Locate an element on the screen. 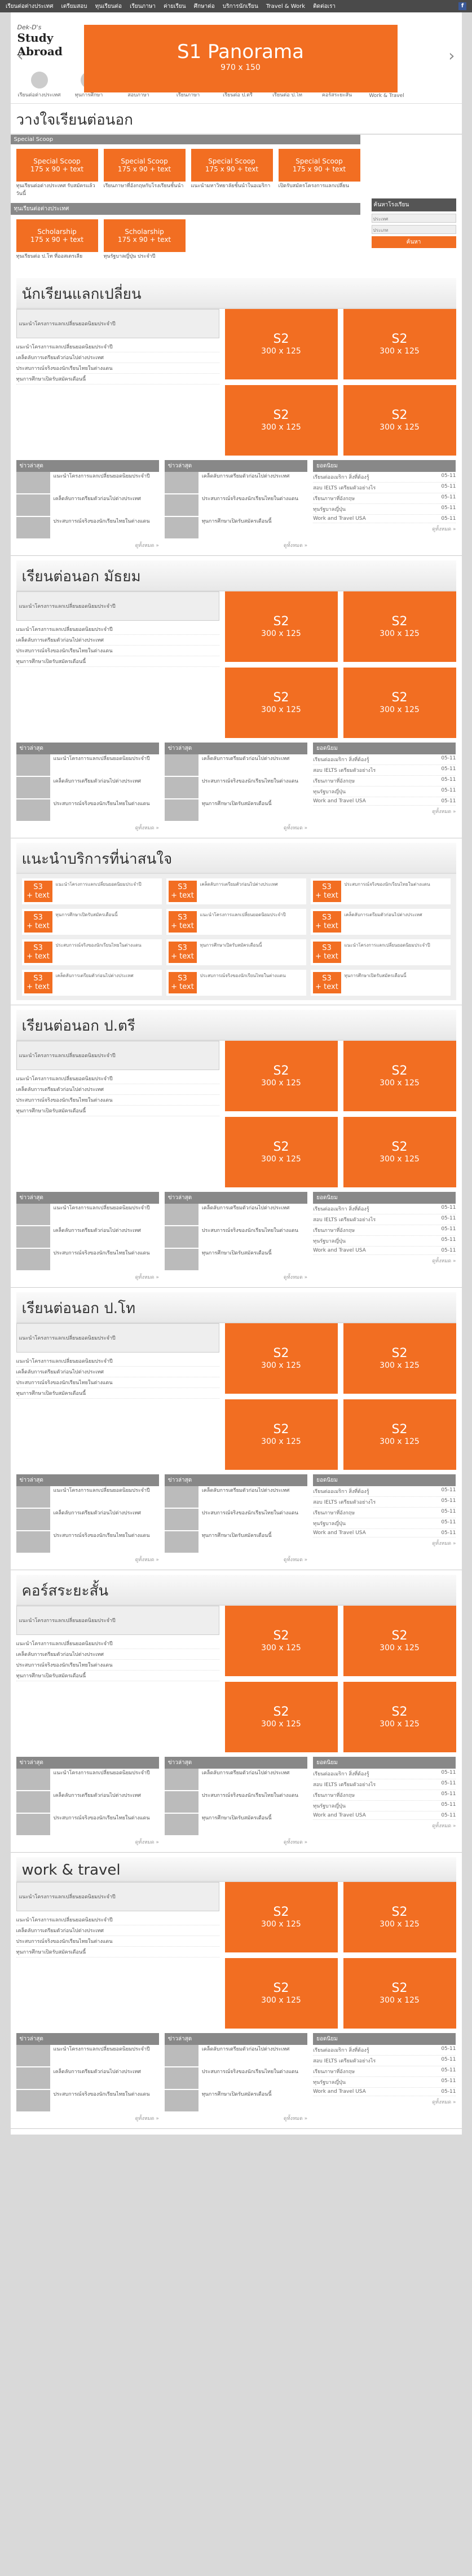 Image resolution: width=472 pixels, height=2576 pixels. rank-row: Work and Travel USA 05-11 is located at coordinates (384, 2092).